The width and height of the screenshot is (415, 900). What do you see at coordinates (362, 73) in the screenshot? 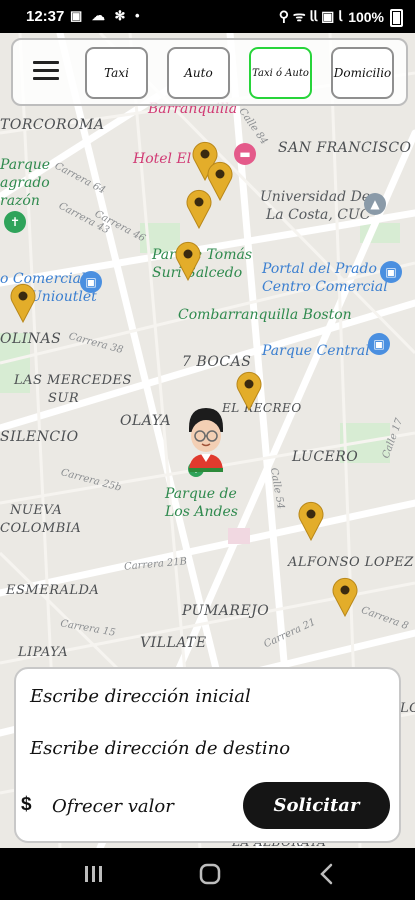
I see `service-domicilio-button: Domicilio` at bounding box center [362, 73].